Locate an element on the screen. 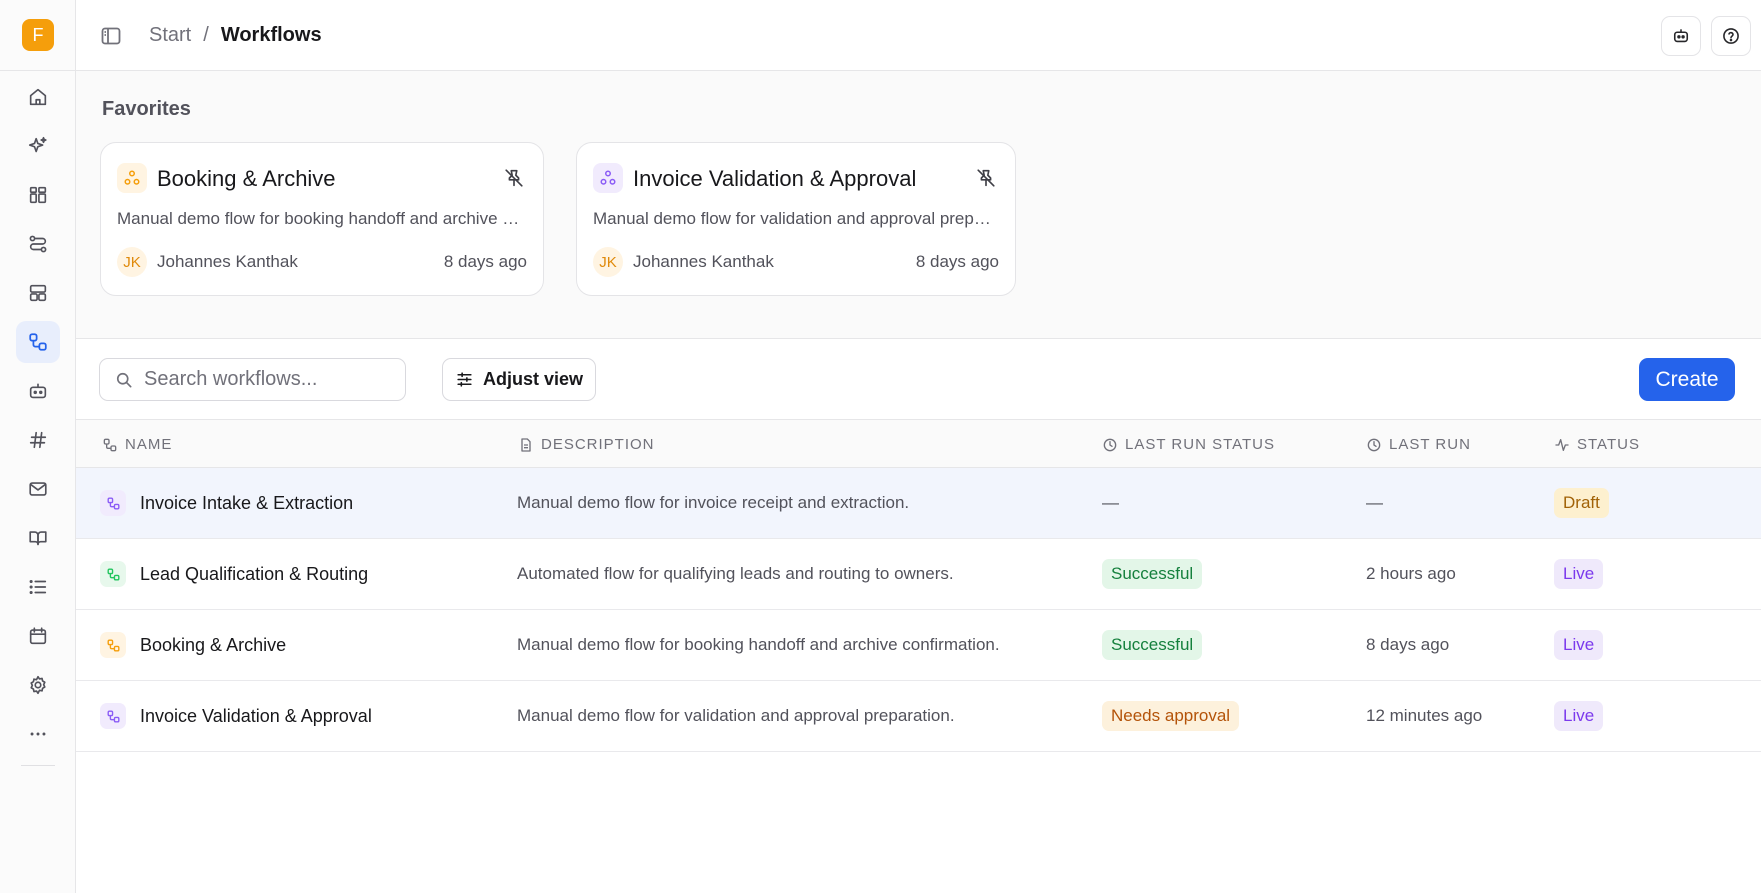 The width and height of the screenshot is (1761, 893). sidebar-panel-icon is located at coordinates (111, 36).